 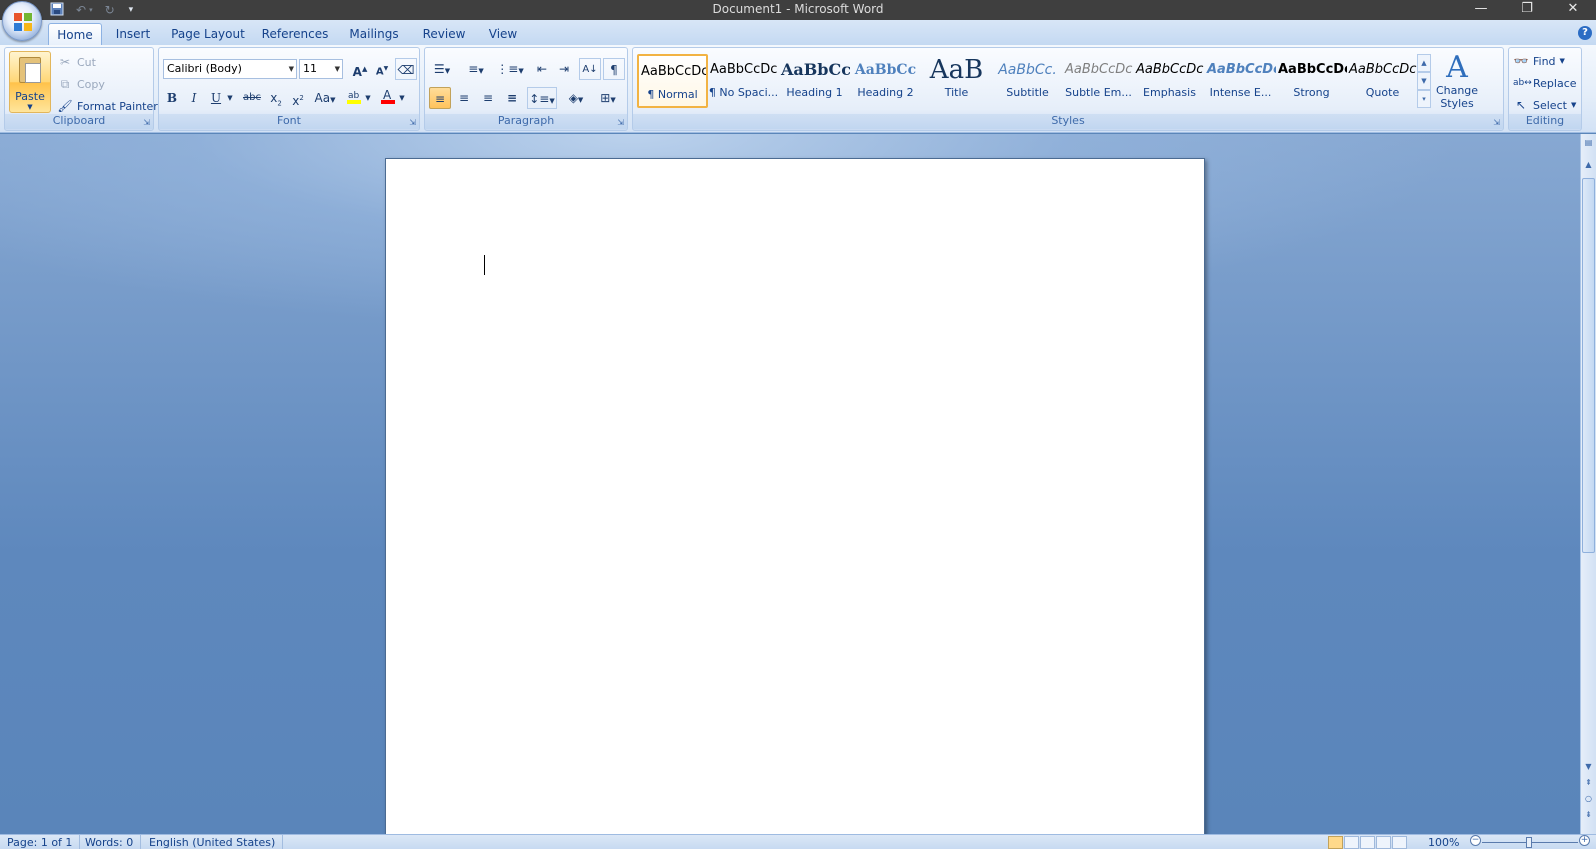 I want to click on grow-font-icon: A▲, so click(x=360, y=69).